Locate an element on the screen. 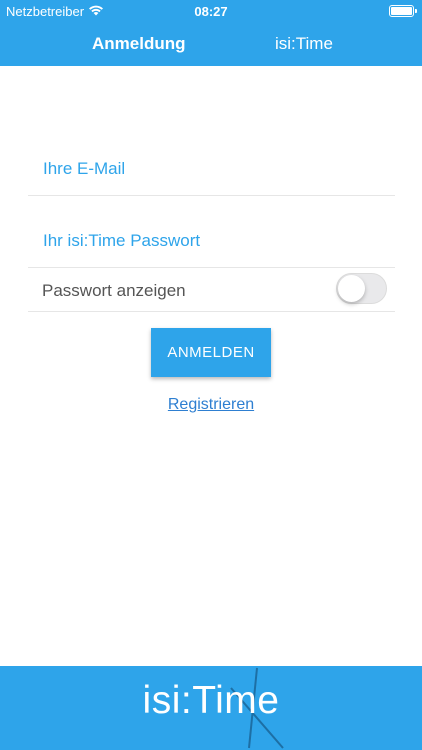  show-password-row: Passwort anzeigen is located at coordinates (211, 290).